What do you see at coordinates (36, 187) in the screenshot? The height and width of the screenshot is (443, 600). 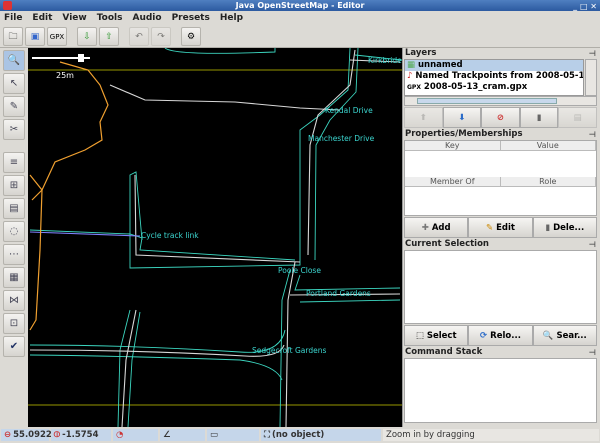 I see `gpx-track-branch` at bounding box center [36, 187].